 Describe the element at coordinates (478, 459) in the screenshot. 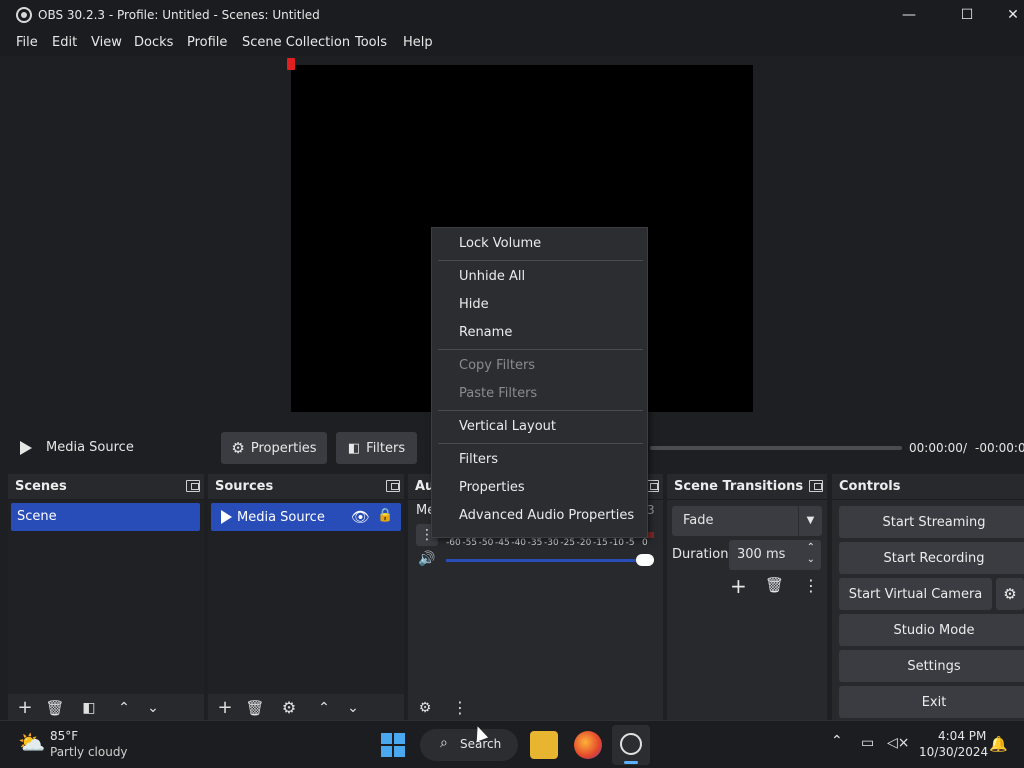

I see `menu-item-filters: Filters` at that location.